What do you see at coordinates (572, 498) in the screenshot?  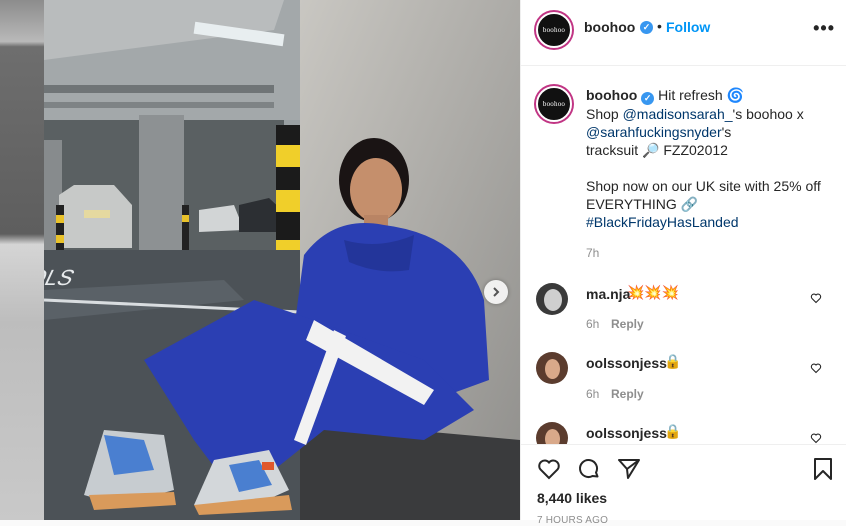 I see `likes-count: 8,440 likes` at bounding box center [572, 498].